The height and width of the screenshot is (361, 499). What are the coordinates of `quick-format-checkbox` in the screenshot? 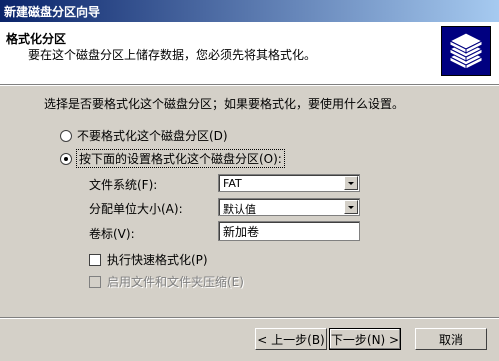 It's located at (95, 259).